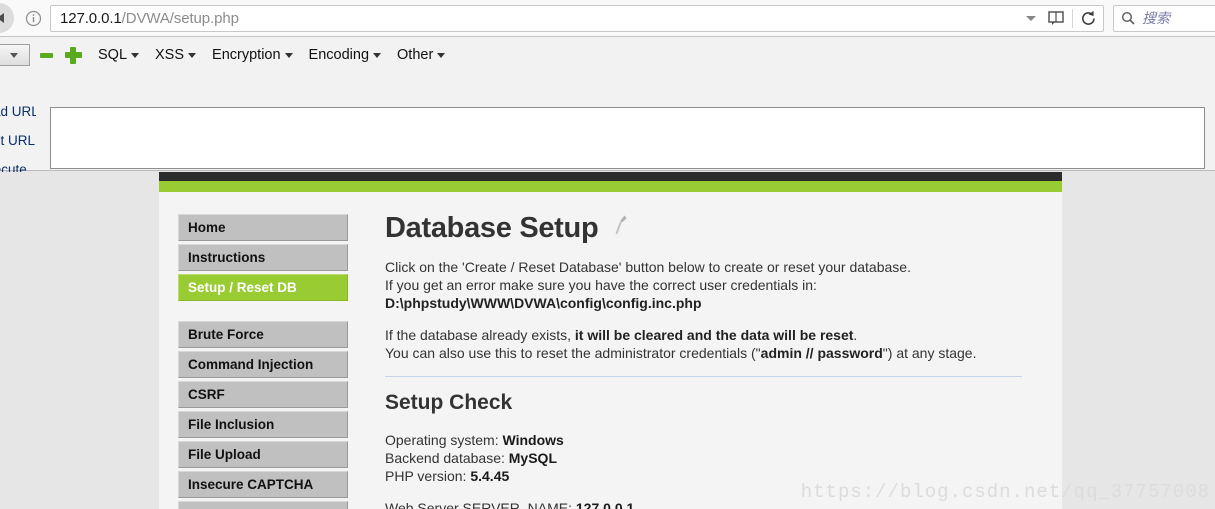  Describe the element at coordinates (1156, 18) in the screenshot. I see `search-input: 搜索` at that location.